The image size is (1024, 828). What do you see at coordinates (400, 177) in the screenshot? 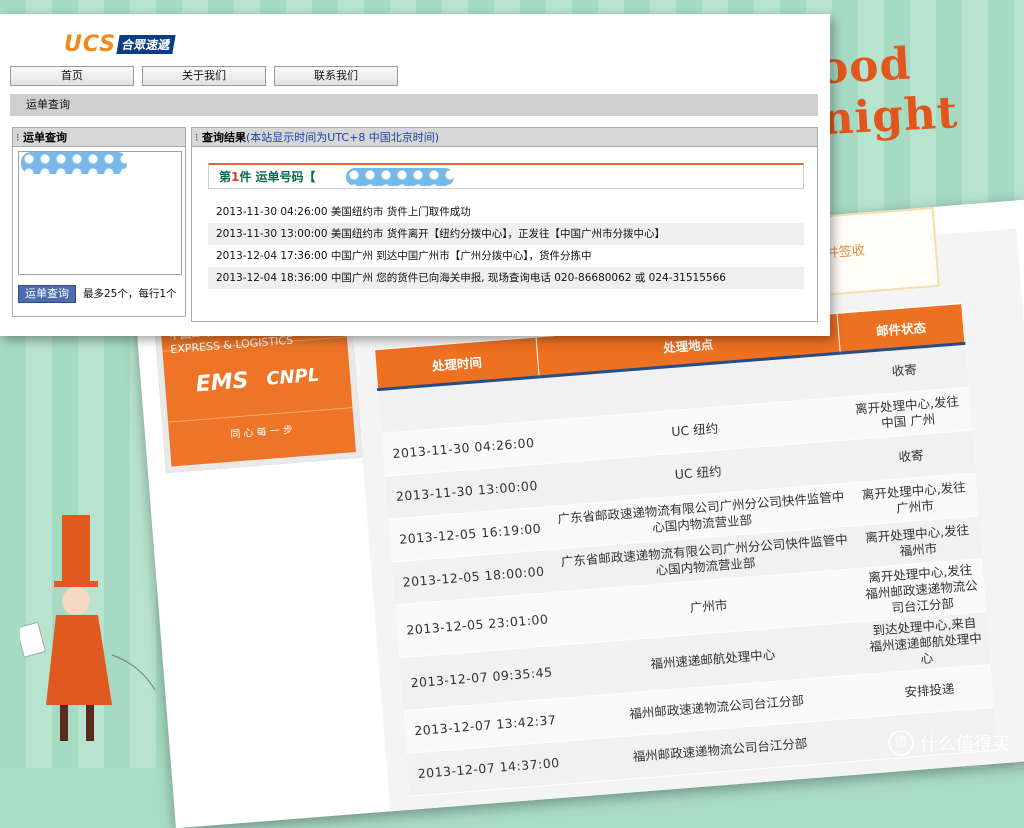
I see `redacted-waybill-number-mask` at bounding box center [400, 177].